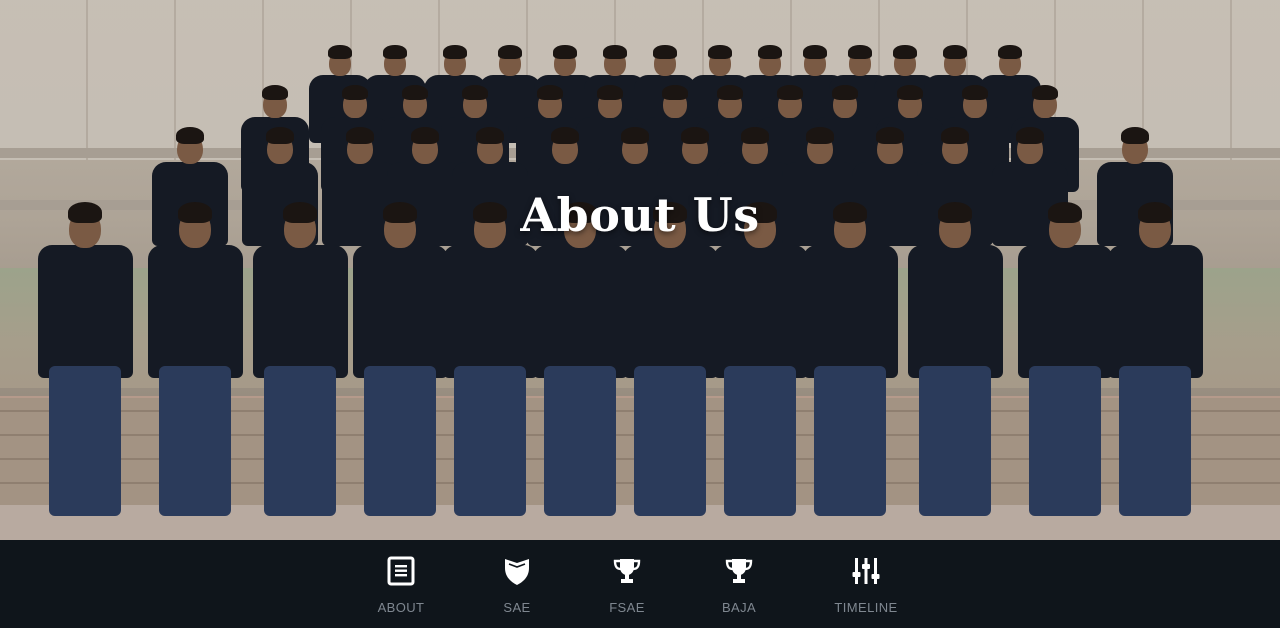 The image size is (1280, 628). I want to click on bottom-navbar: ABOUT SAE FSAE BAJA TIMELINE, so click(640, 584).